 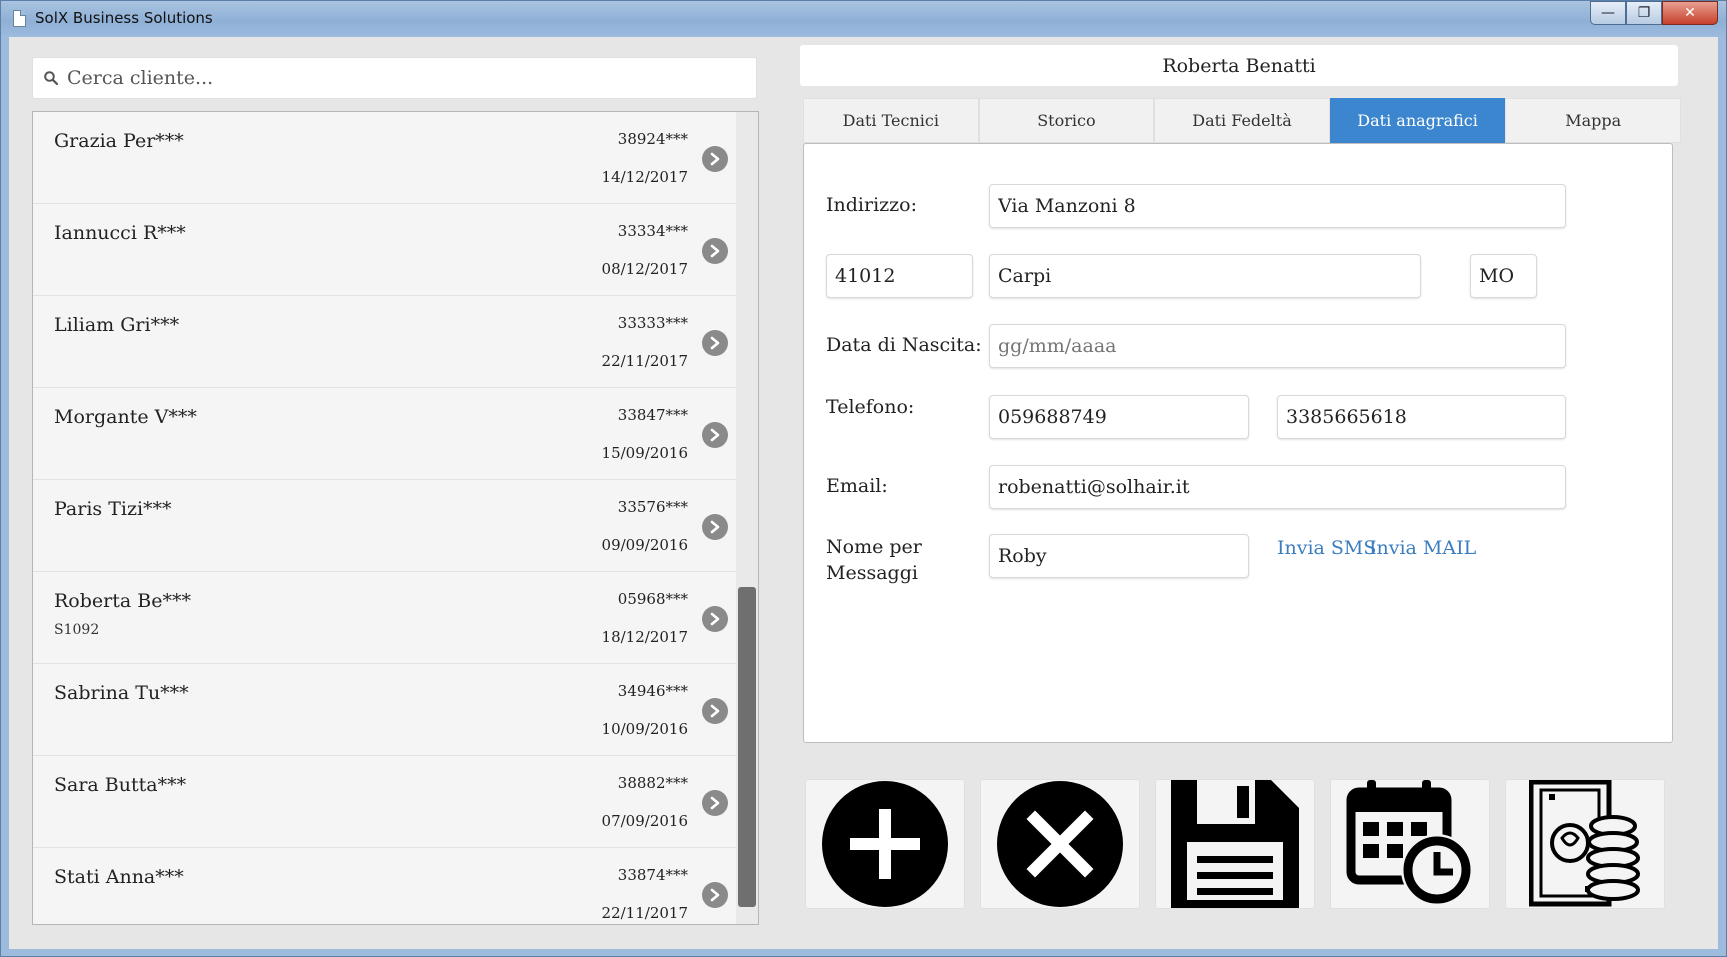 I want to click on search-icon, so click(x=51, y=78).